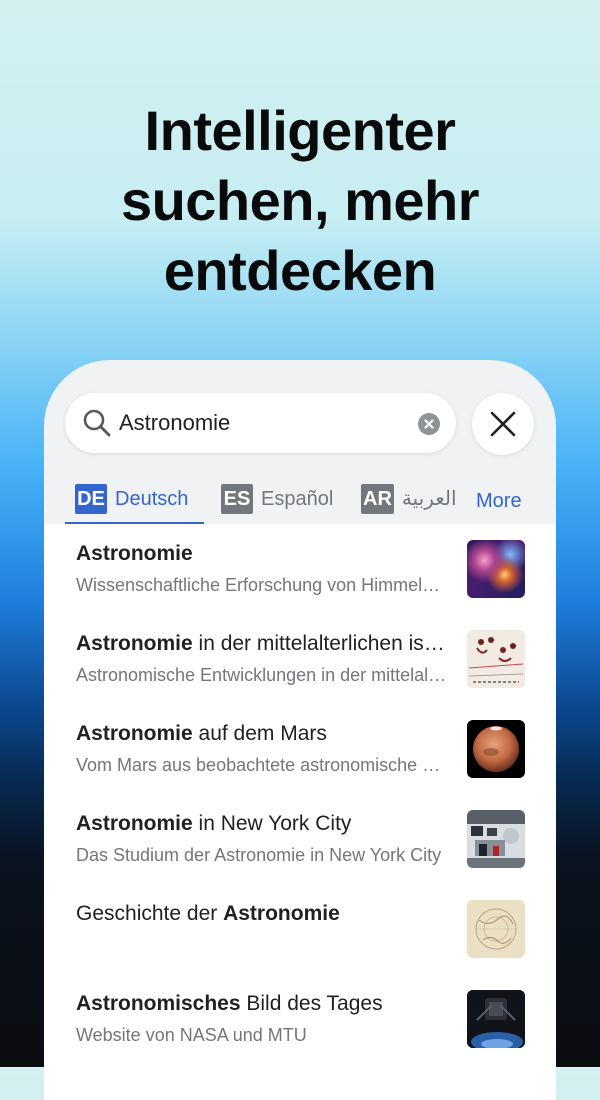 The image size is (600, 1100). I want to click on close-button, so click(503, 424).